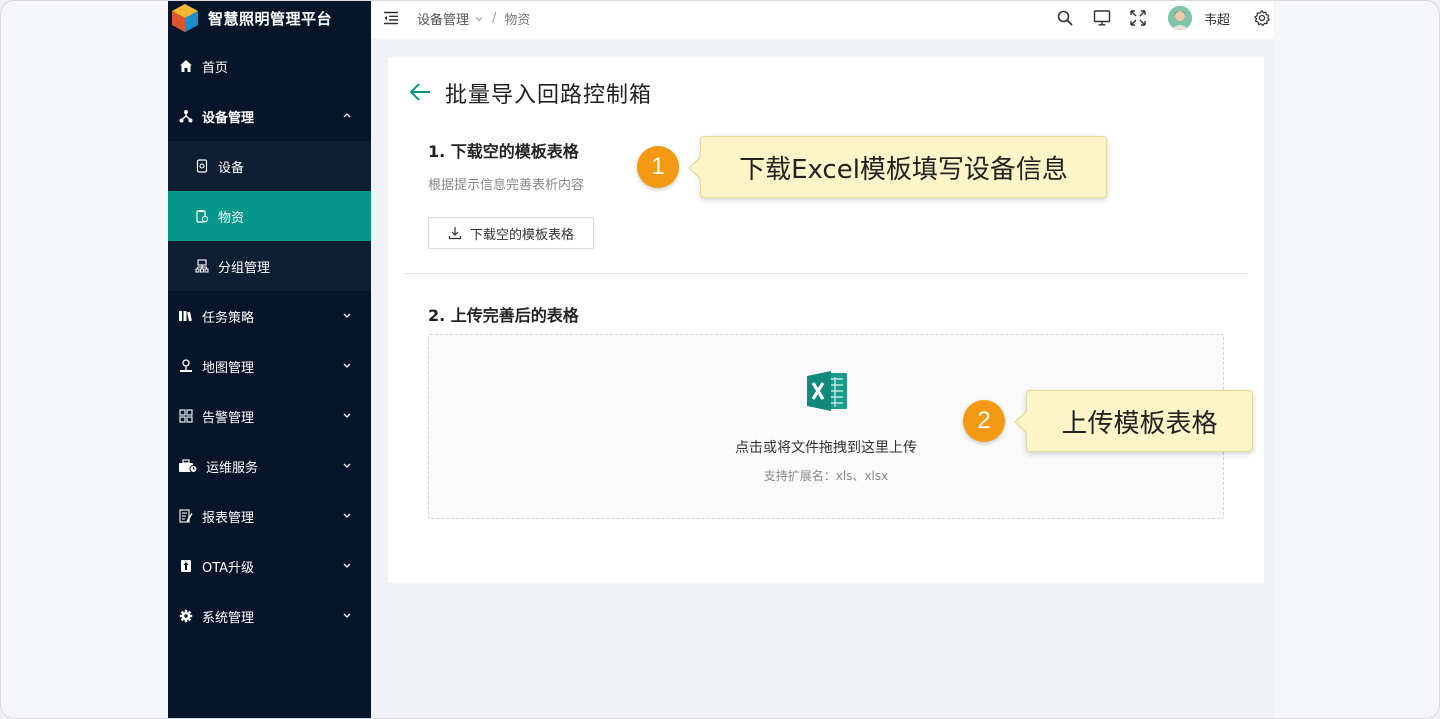  What do you see at coordinates (269, 66) in the screenshot?
I see `sidebar-item-home: 首页` at bounding box center [269, 66].